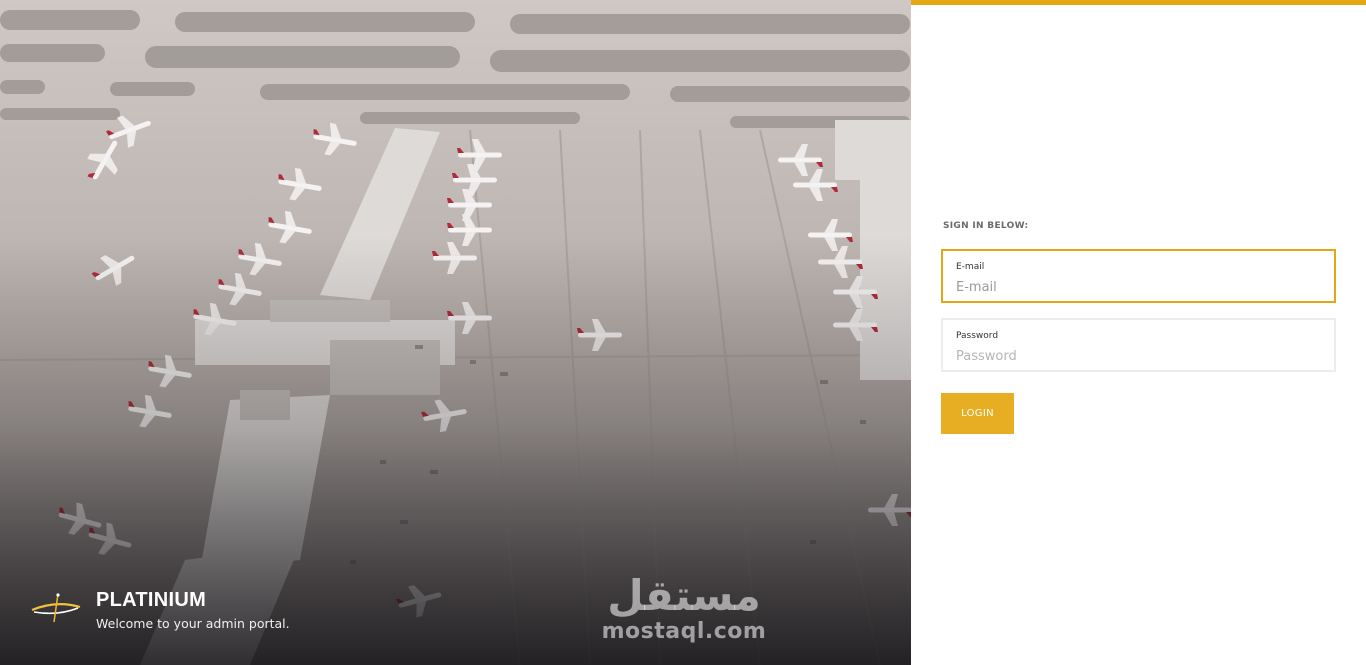  Describe the element at coordinates (977, 413) in the screenshot. I see `login-button: LOGIN` at that location.